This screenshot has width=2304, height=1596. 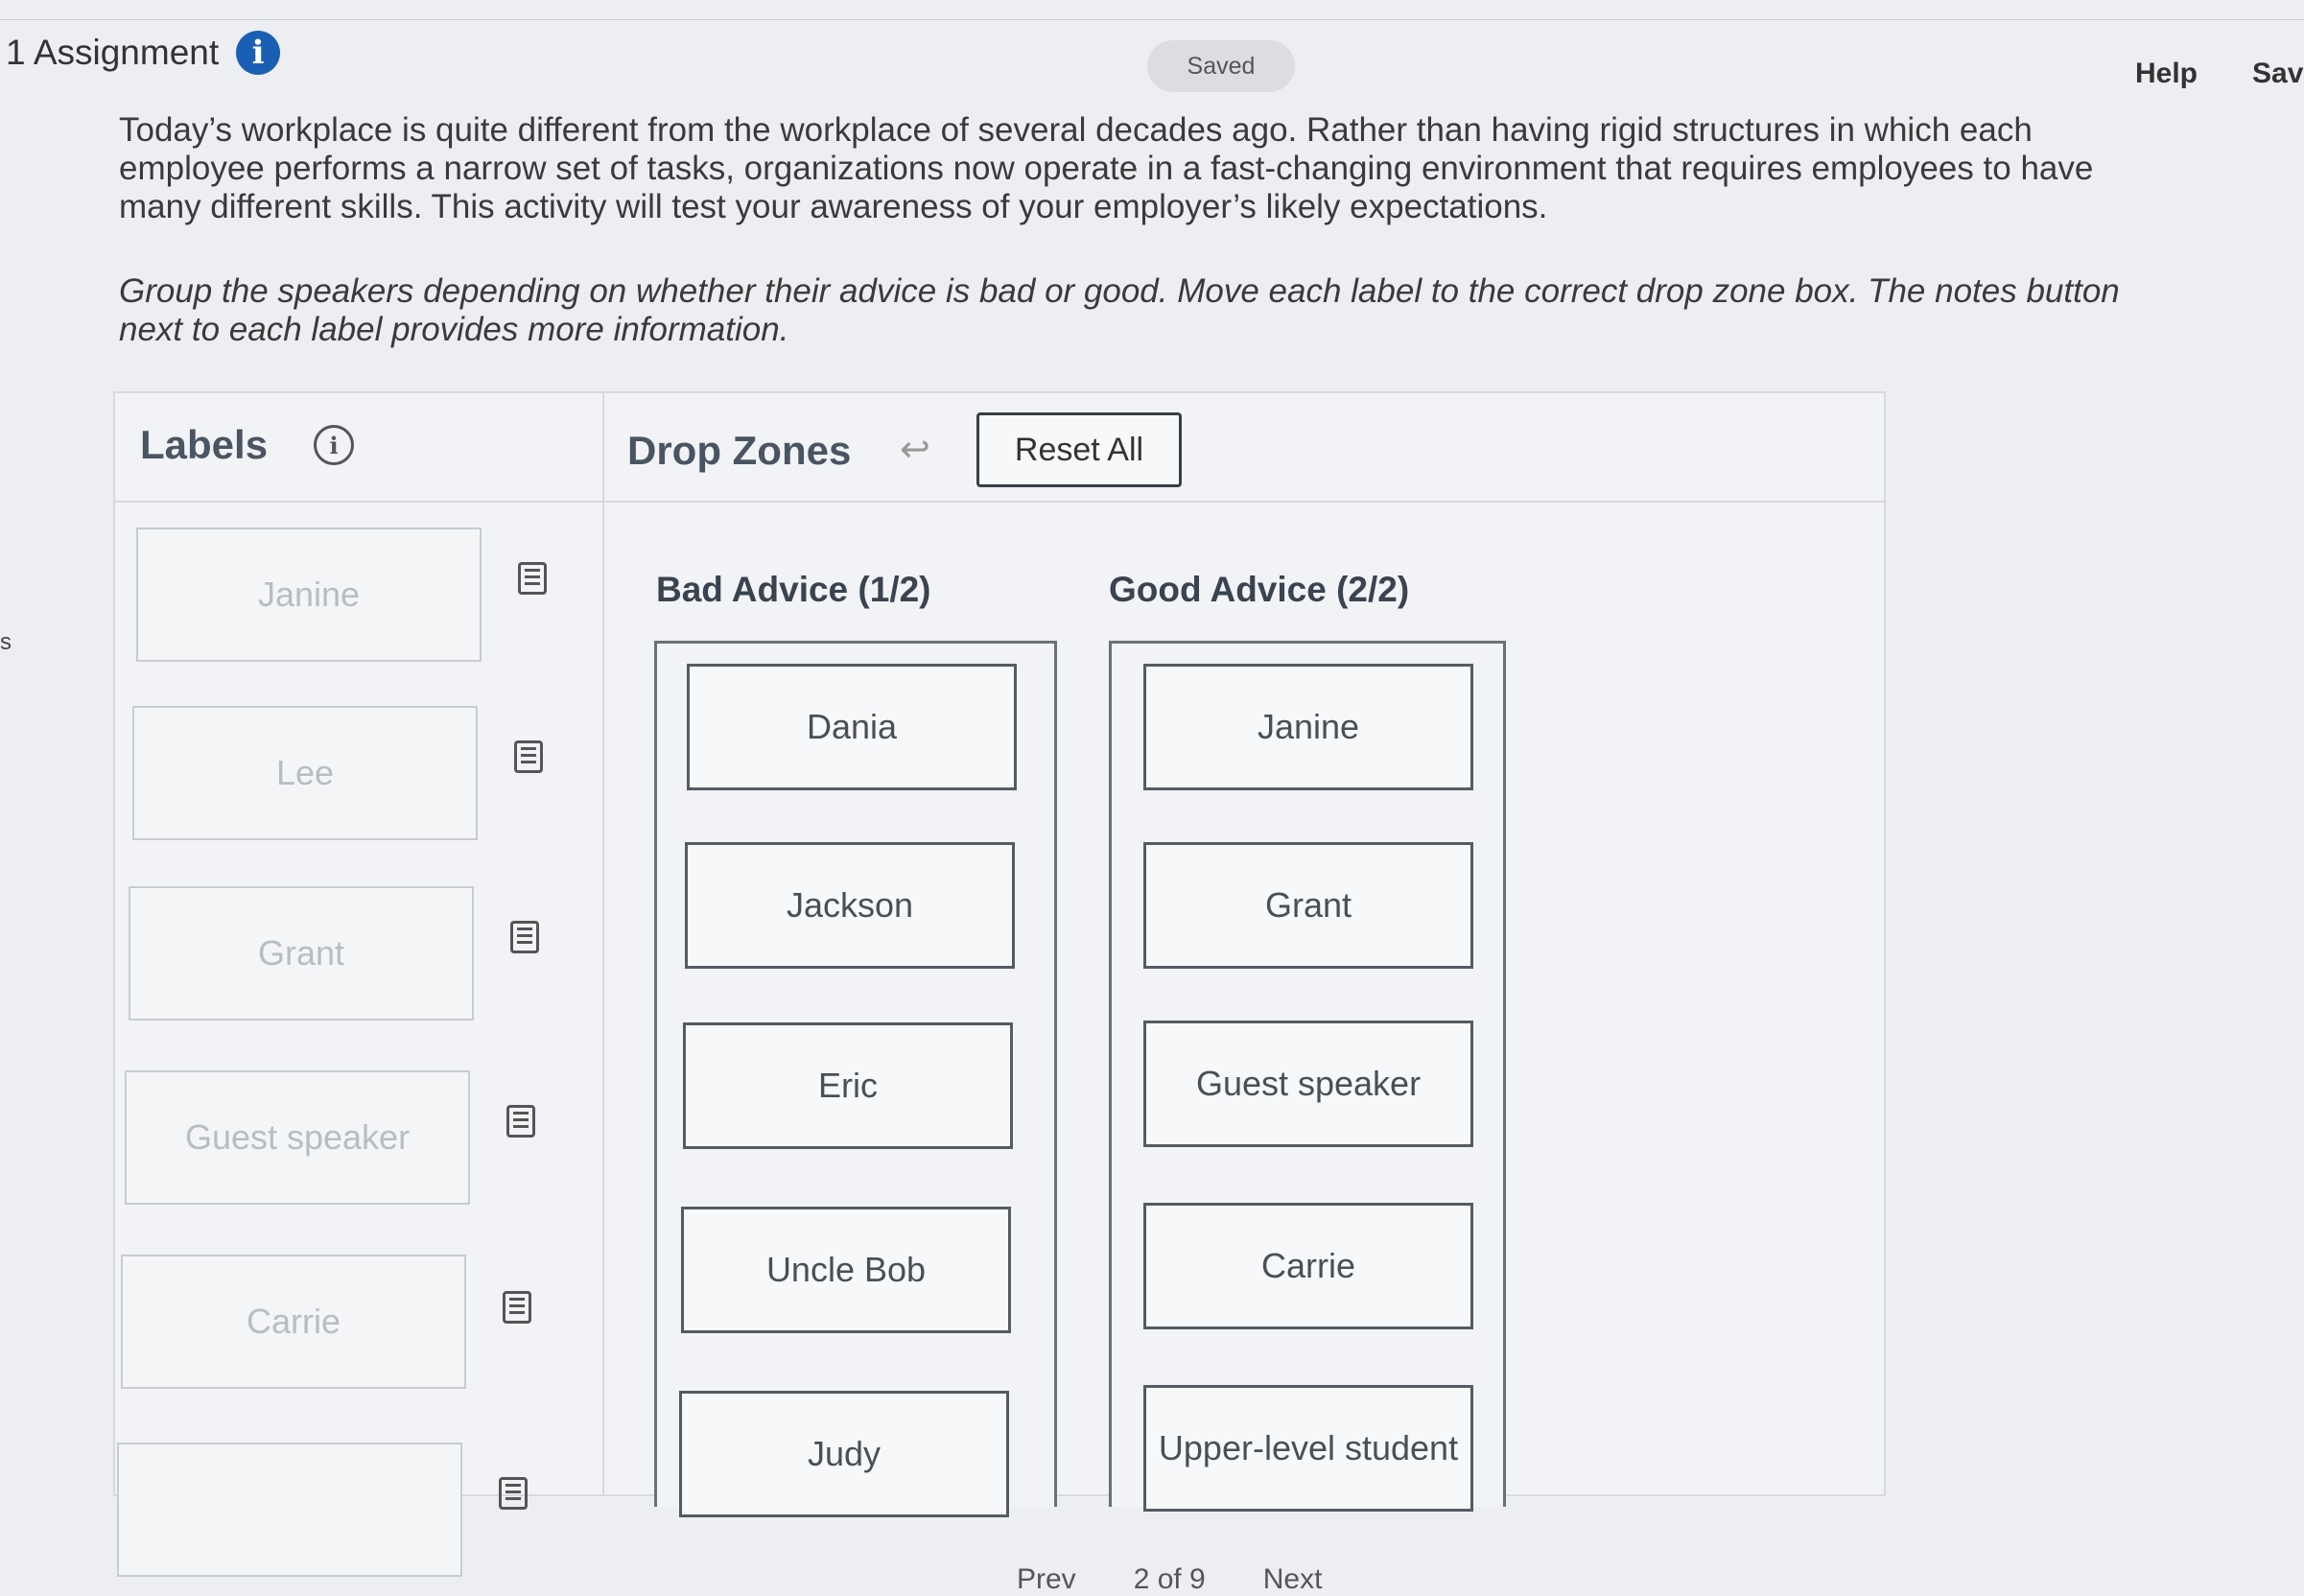 I want to click on bad-advice-item: Jackson, so click(x=850, y=905).